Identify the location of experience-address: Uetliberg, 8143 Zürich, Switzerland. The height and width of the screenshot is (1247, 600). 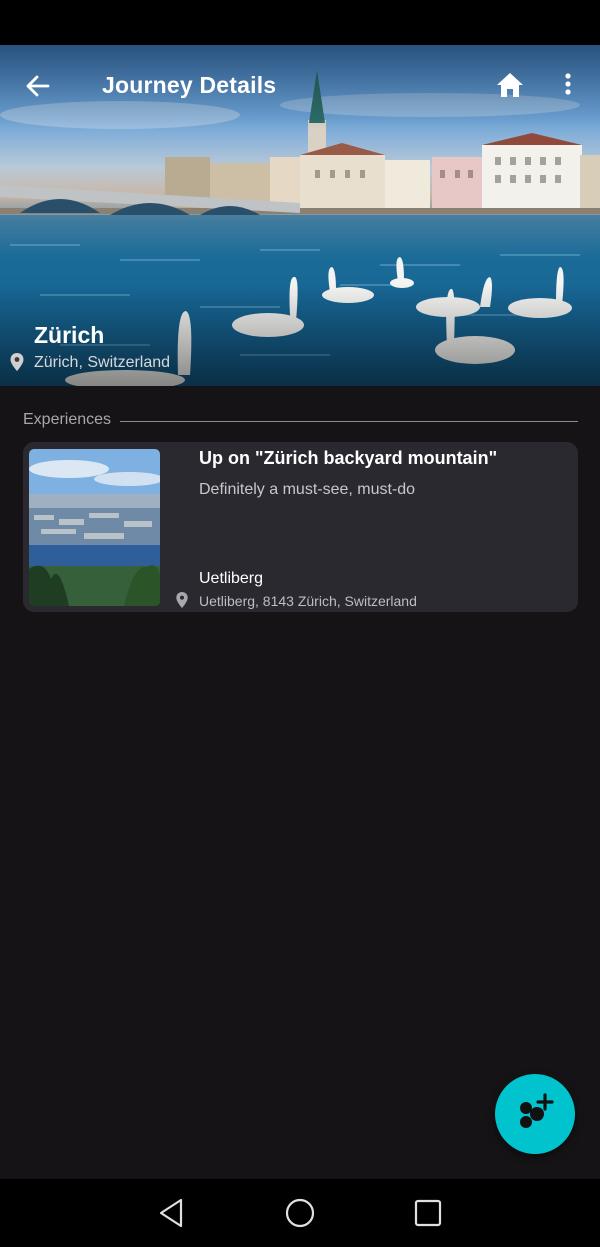
(308, 601).